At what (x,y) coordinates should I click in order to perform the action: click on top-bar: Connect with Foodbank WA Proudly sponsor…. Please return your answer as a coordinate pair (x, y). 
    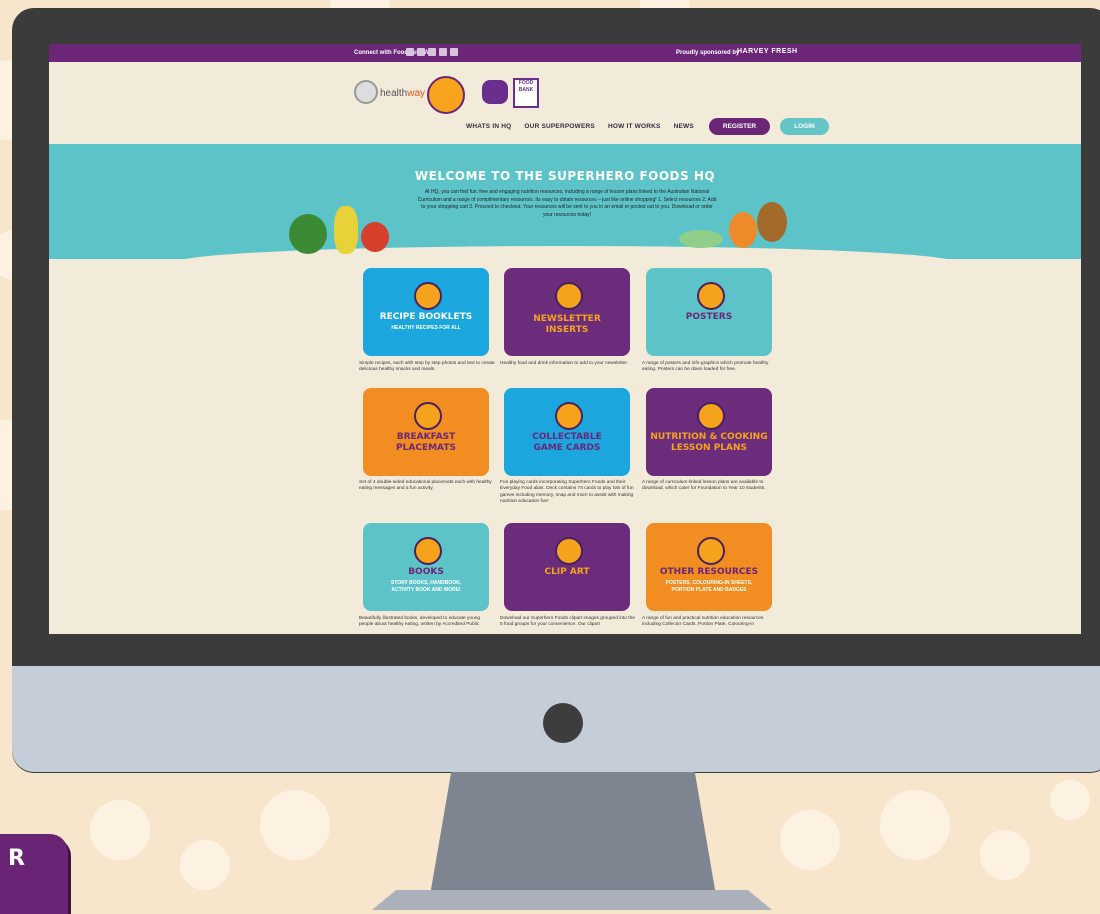
    Looking at the image, I should click on (565, 53).